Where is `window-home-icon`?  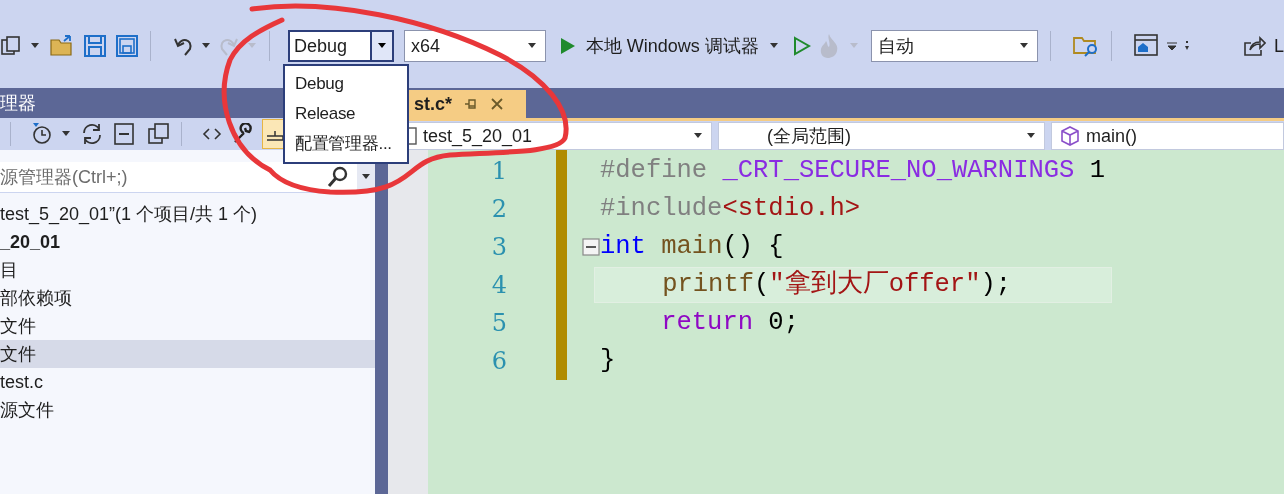 window-home-icon is located at coordinates (1147, 46).